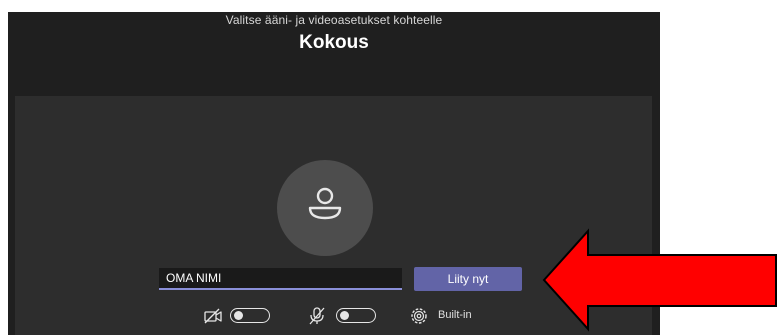 The image size is (778, 335). I want to click on red-arrow-icon, so click(659, 280).